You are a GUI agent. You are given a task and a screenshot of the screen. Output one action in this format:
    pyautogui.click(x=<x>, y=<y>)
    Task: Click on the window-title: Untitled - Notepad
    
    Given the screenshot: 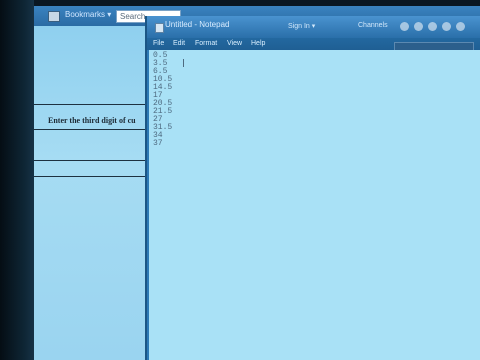 What is the action you would take?
    pyautogui.click(x=197, y=24)
    